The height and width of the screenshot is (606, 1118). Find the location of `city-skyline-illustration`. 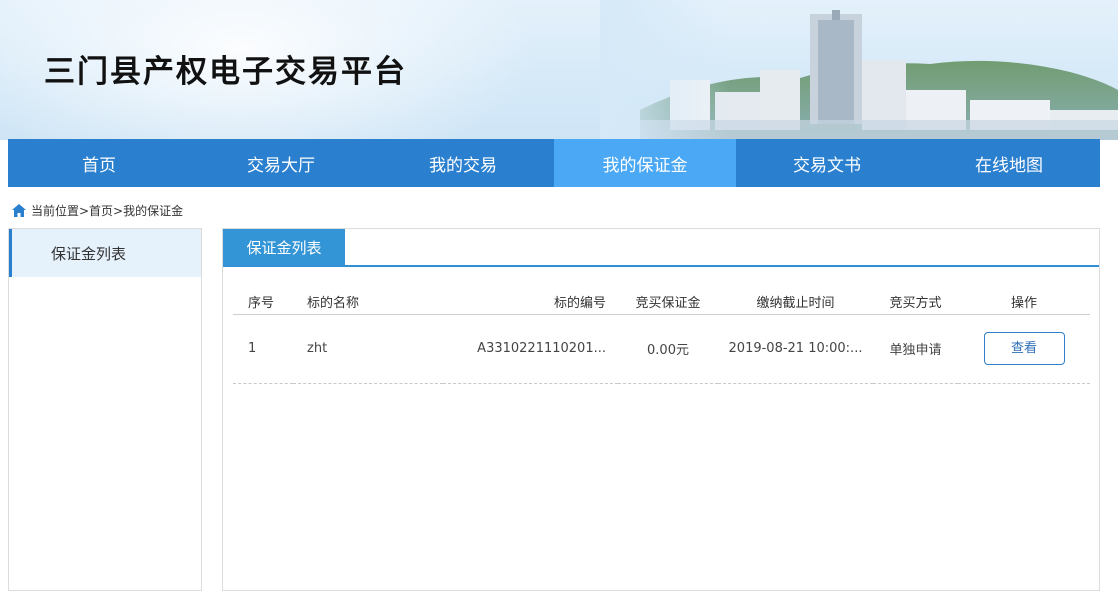

city-skyline-illustration is located at coordinates (859, 70).